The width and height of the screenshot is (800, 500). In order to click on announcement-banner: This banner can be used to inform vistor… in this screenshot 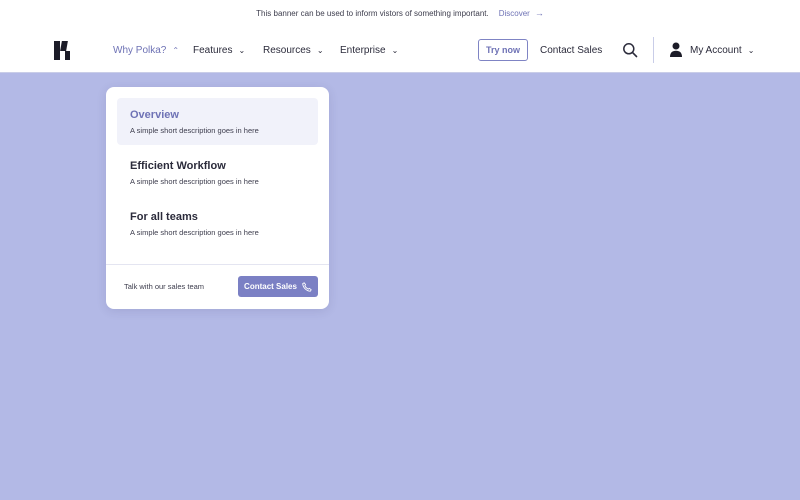, I will do `click(400, 13)`.